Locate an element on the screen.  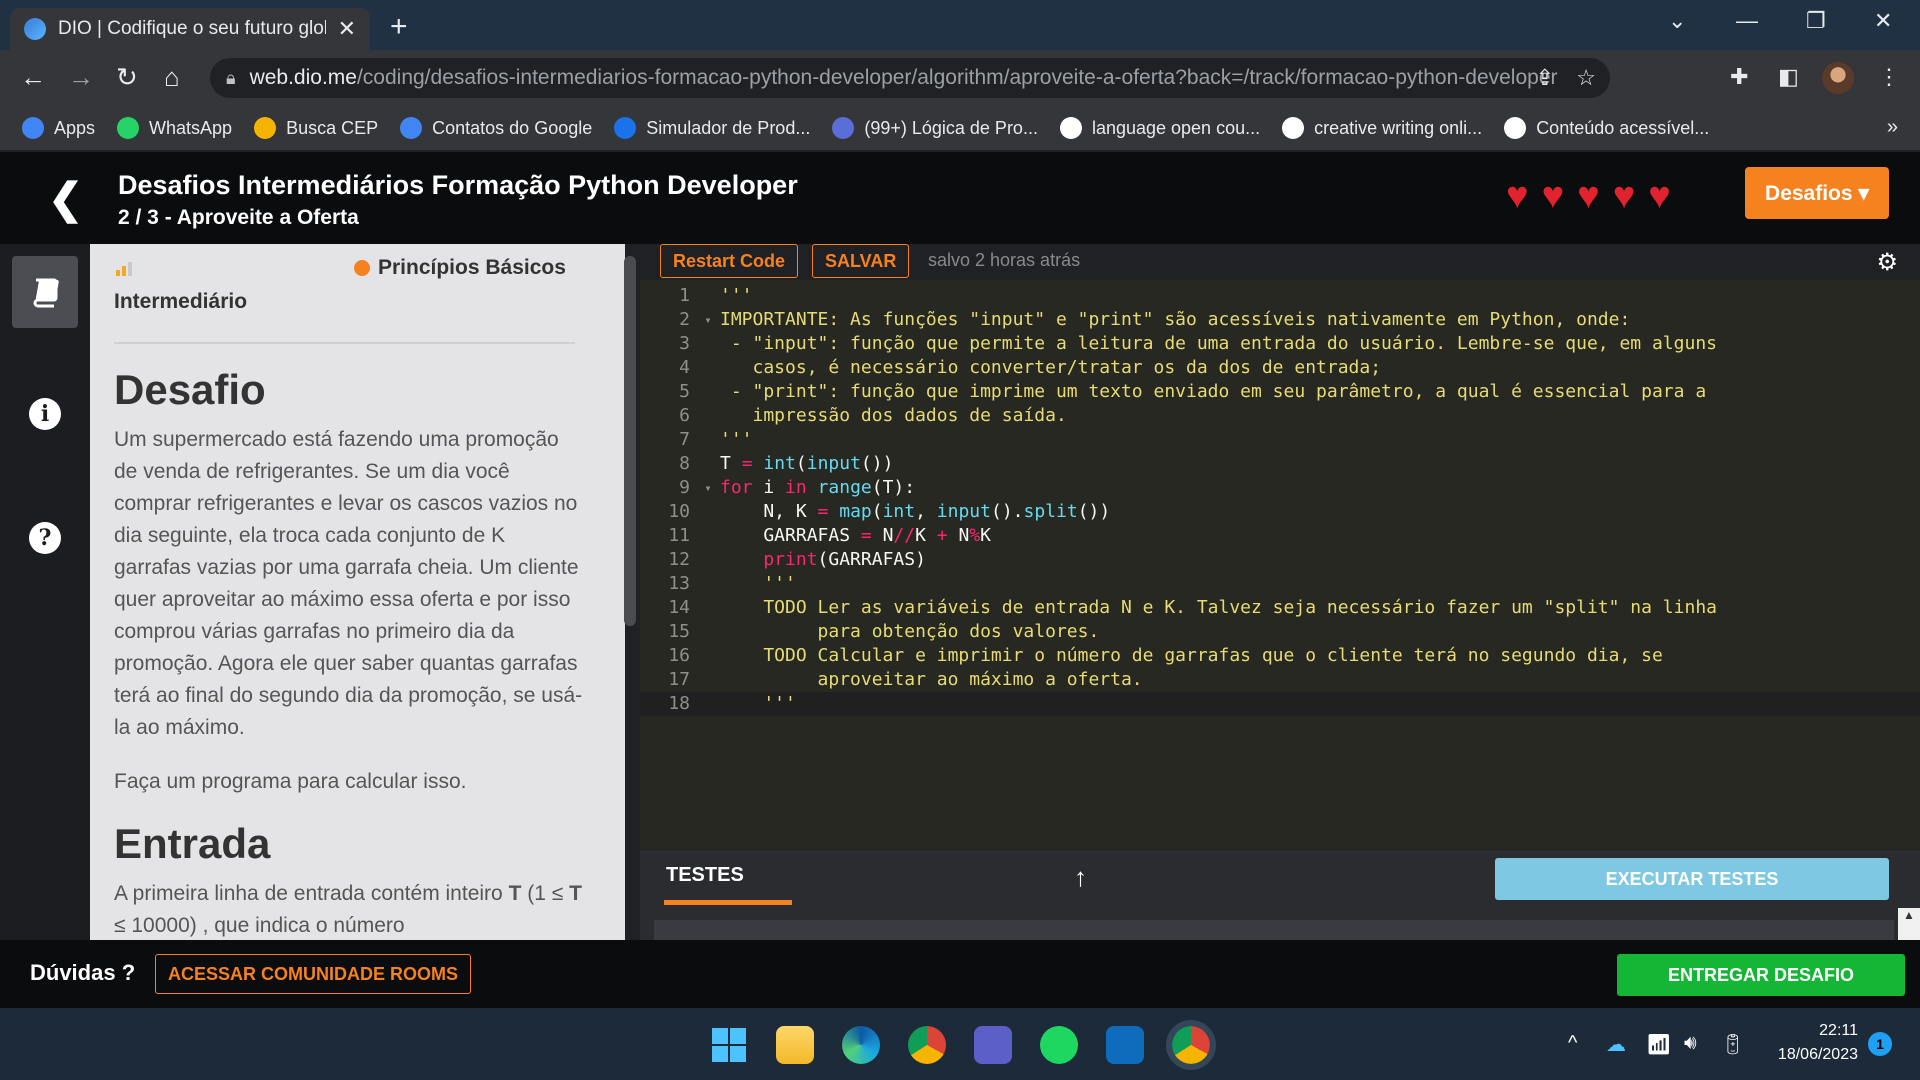
battery-icon: 🔋︎ is located at coordinates (1732, 1044).